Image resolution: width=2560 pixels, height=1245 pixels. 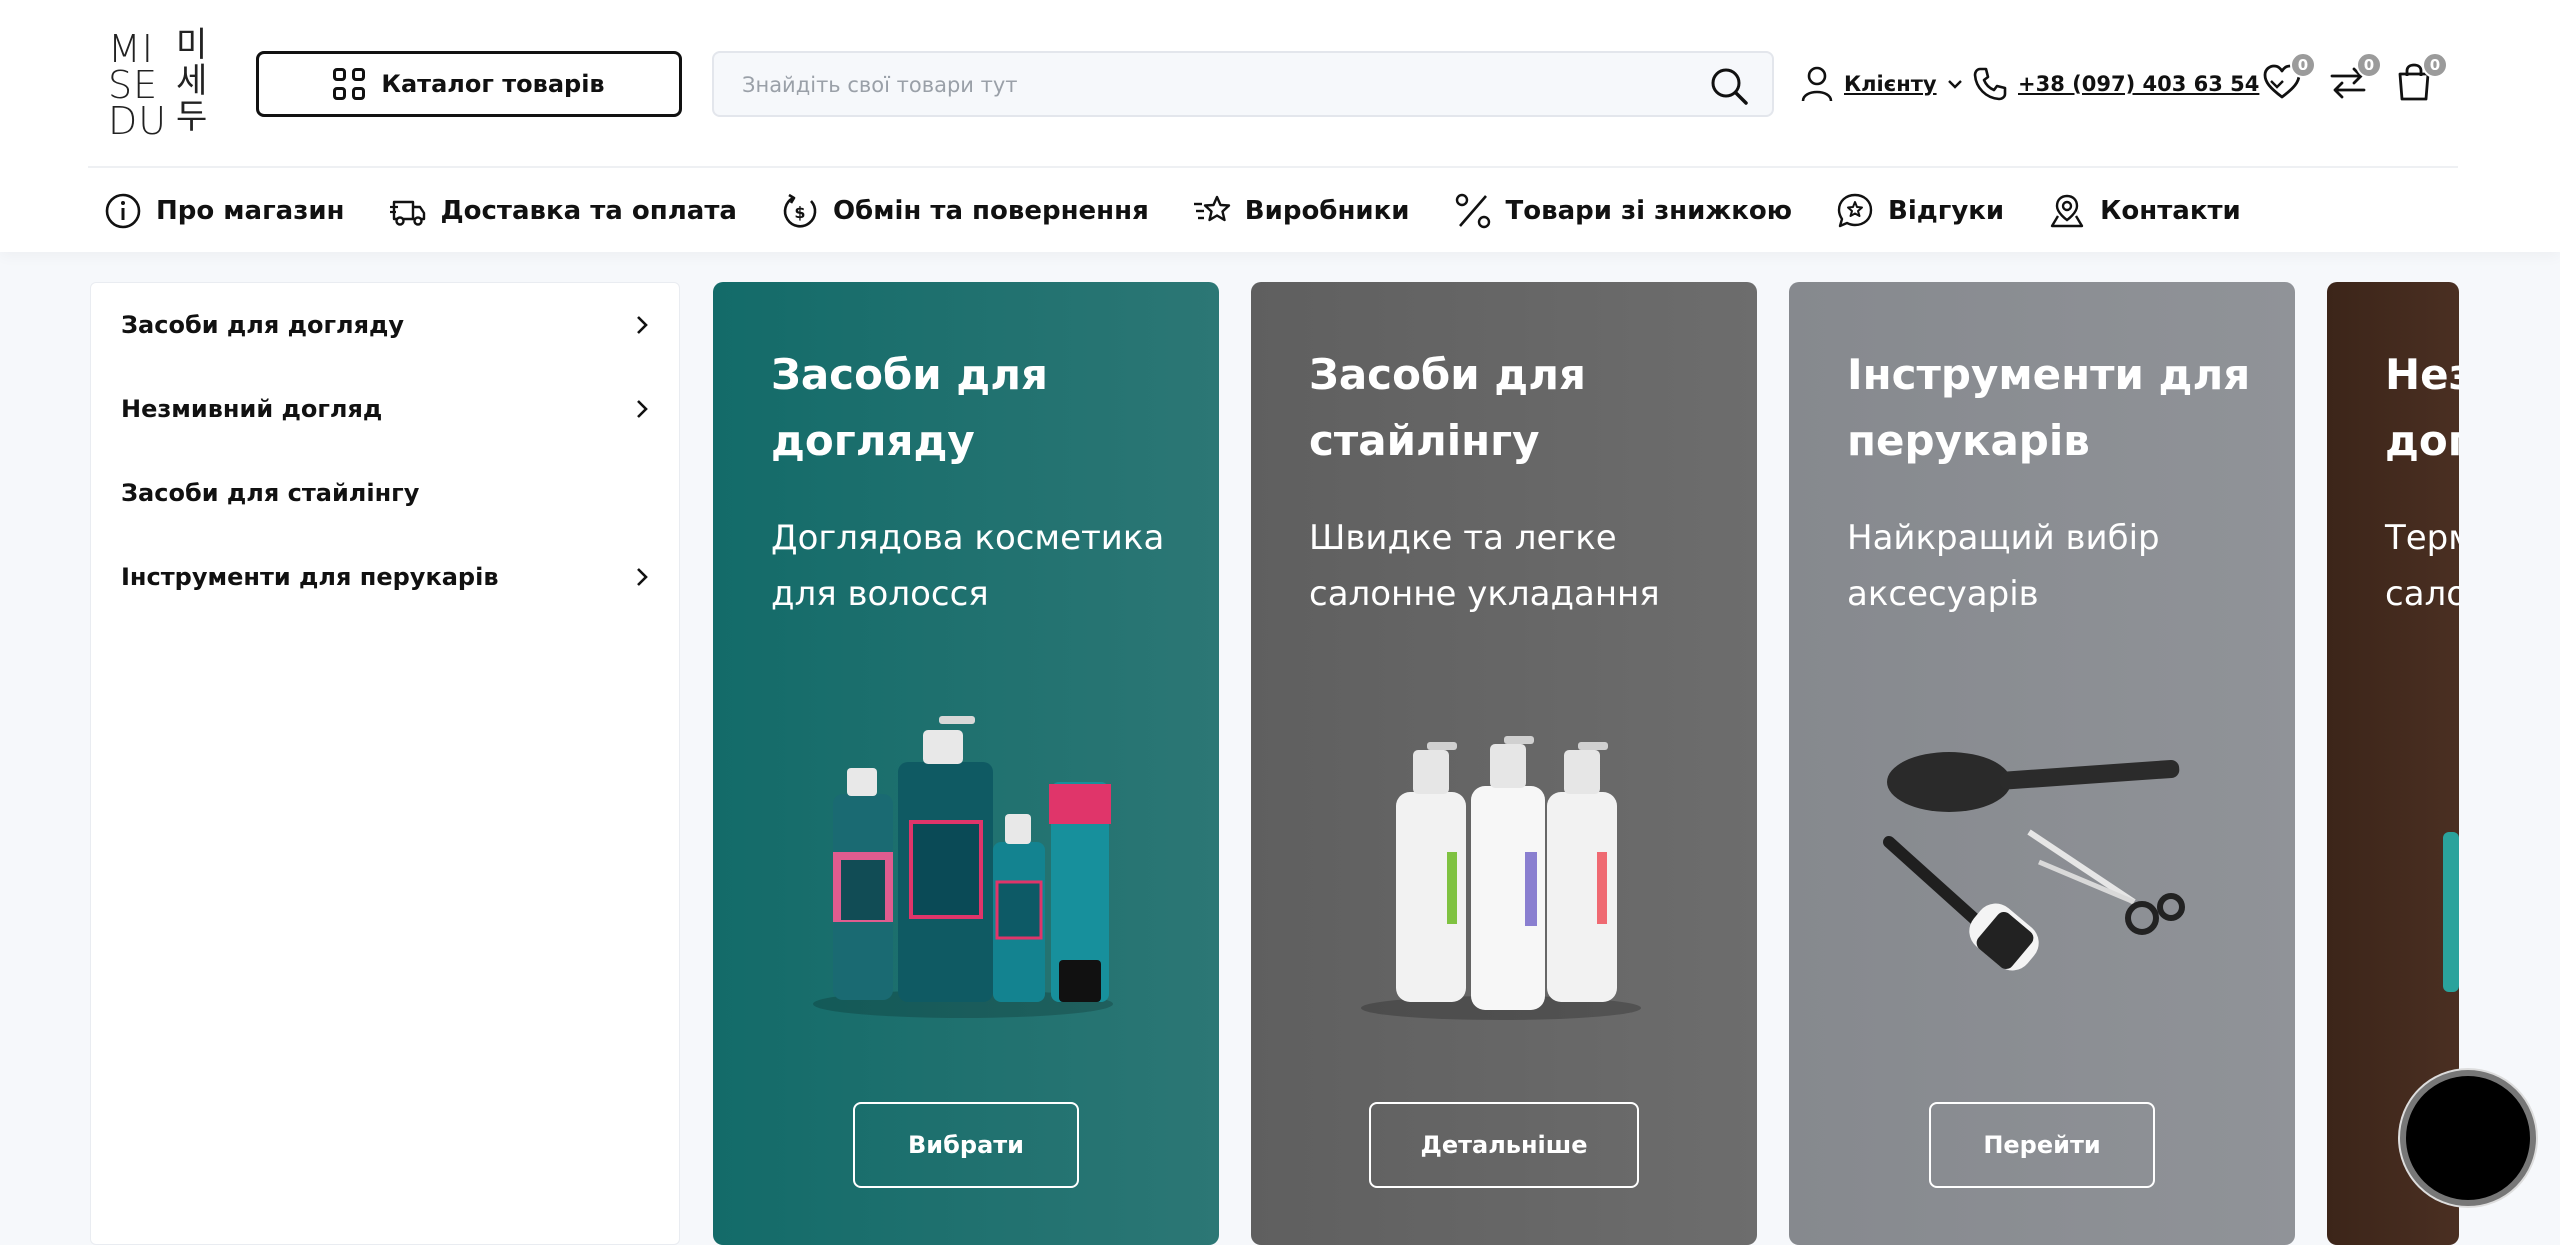 What do you see at coordinates (1327, 211) in the screenshot?
I see `nav-brands-label: Виробники` at bounding box center [1327, 211].